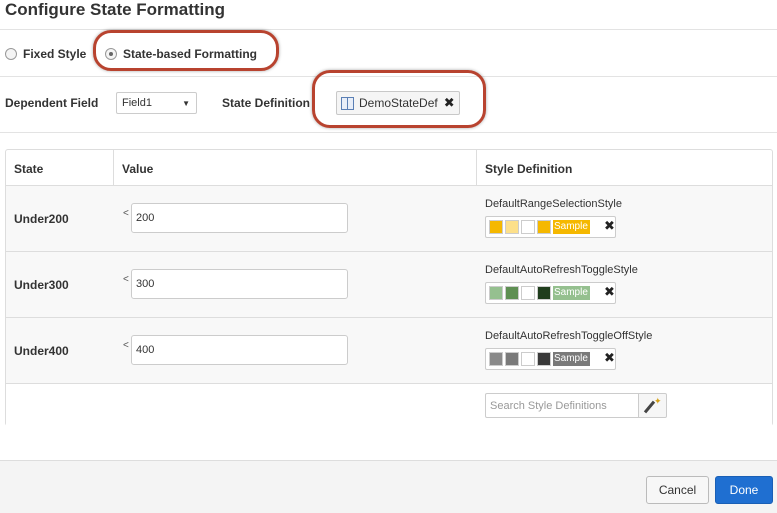  What do you see at coordinates (138, 169) in the screenshot?
I see `value-column-header: Value` at bounding box center [138, 169].